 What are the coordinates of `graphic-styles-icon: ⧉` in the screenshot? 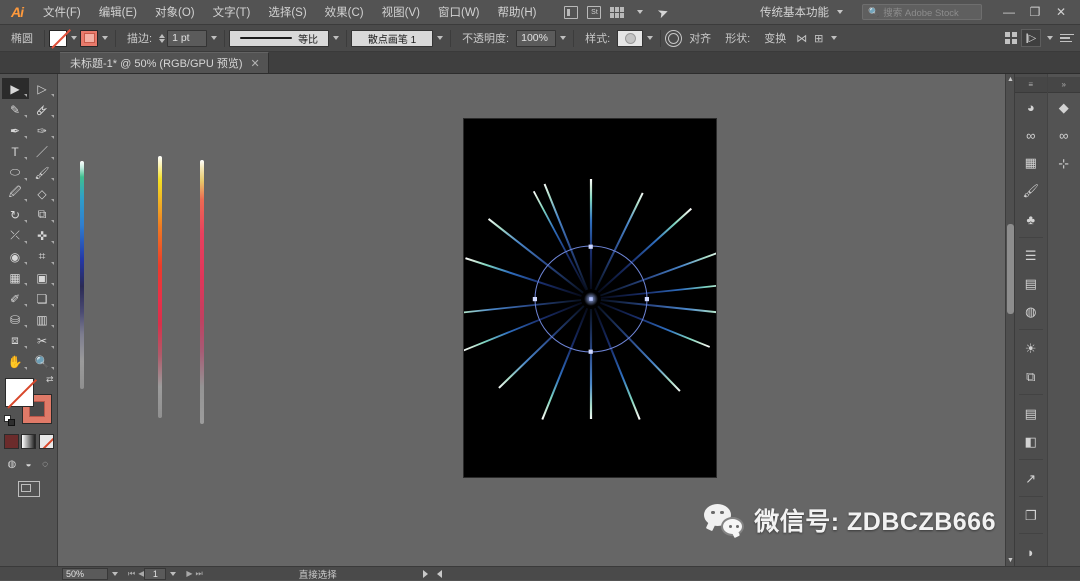 It's located at (1031, 376).